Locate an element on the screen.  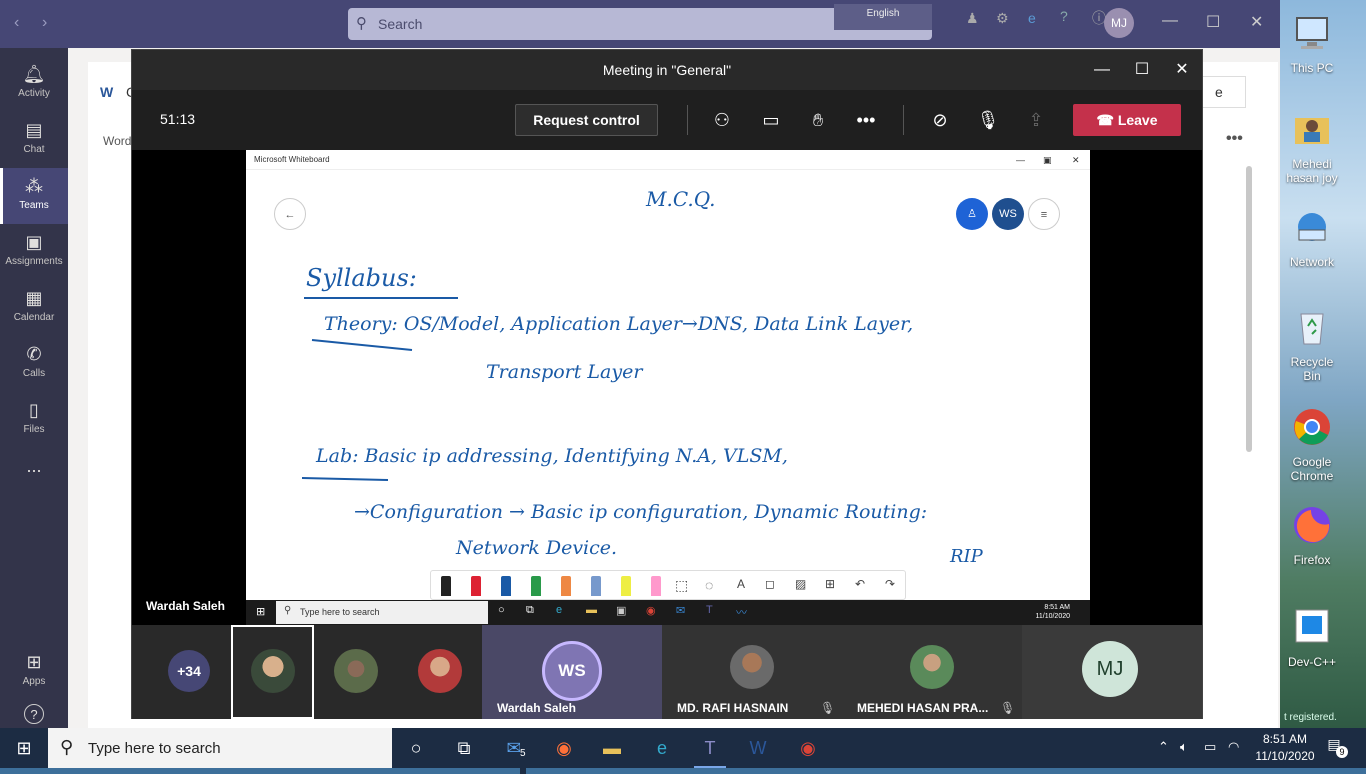
request-control-button: Request control is located at coordinates (586, 120).